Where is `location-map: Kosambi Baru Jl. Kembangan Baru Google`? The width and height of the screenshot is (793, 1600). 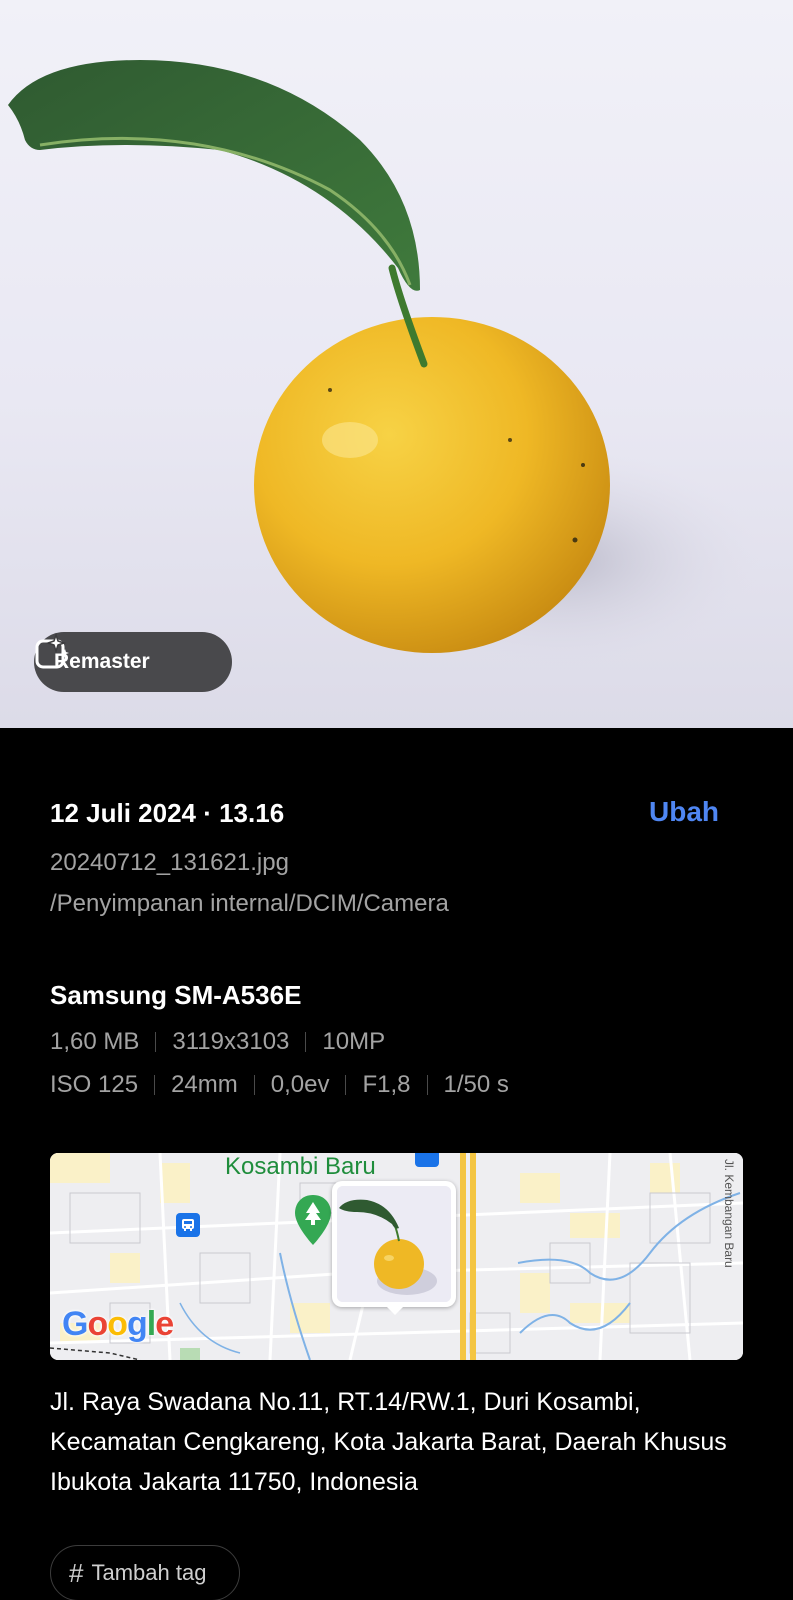
location-map: Kosambi Baru Jl. Kembangan Baru Google is located at coordinates (396, 1256).